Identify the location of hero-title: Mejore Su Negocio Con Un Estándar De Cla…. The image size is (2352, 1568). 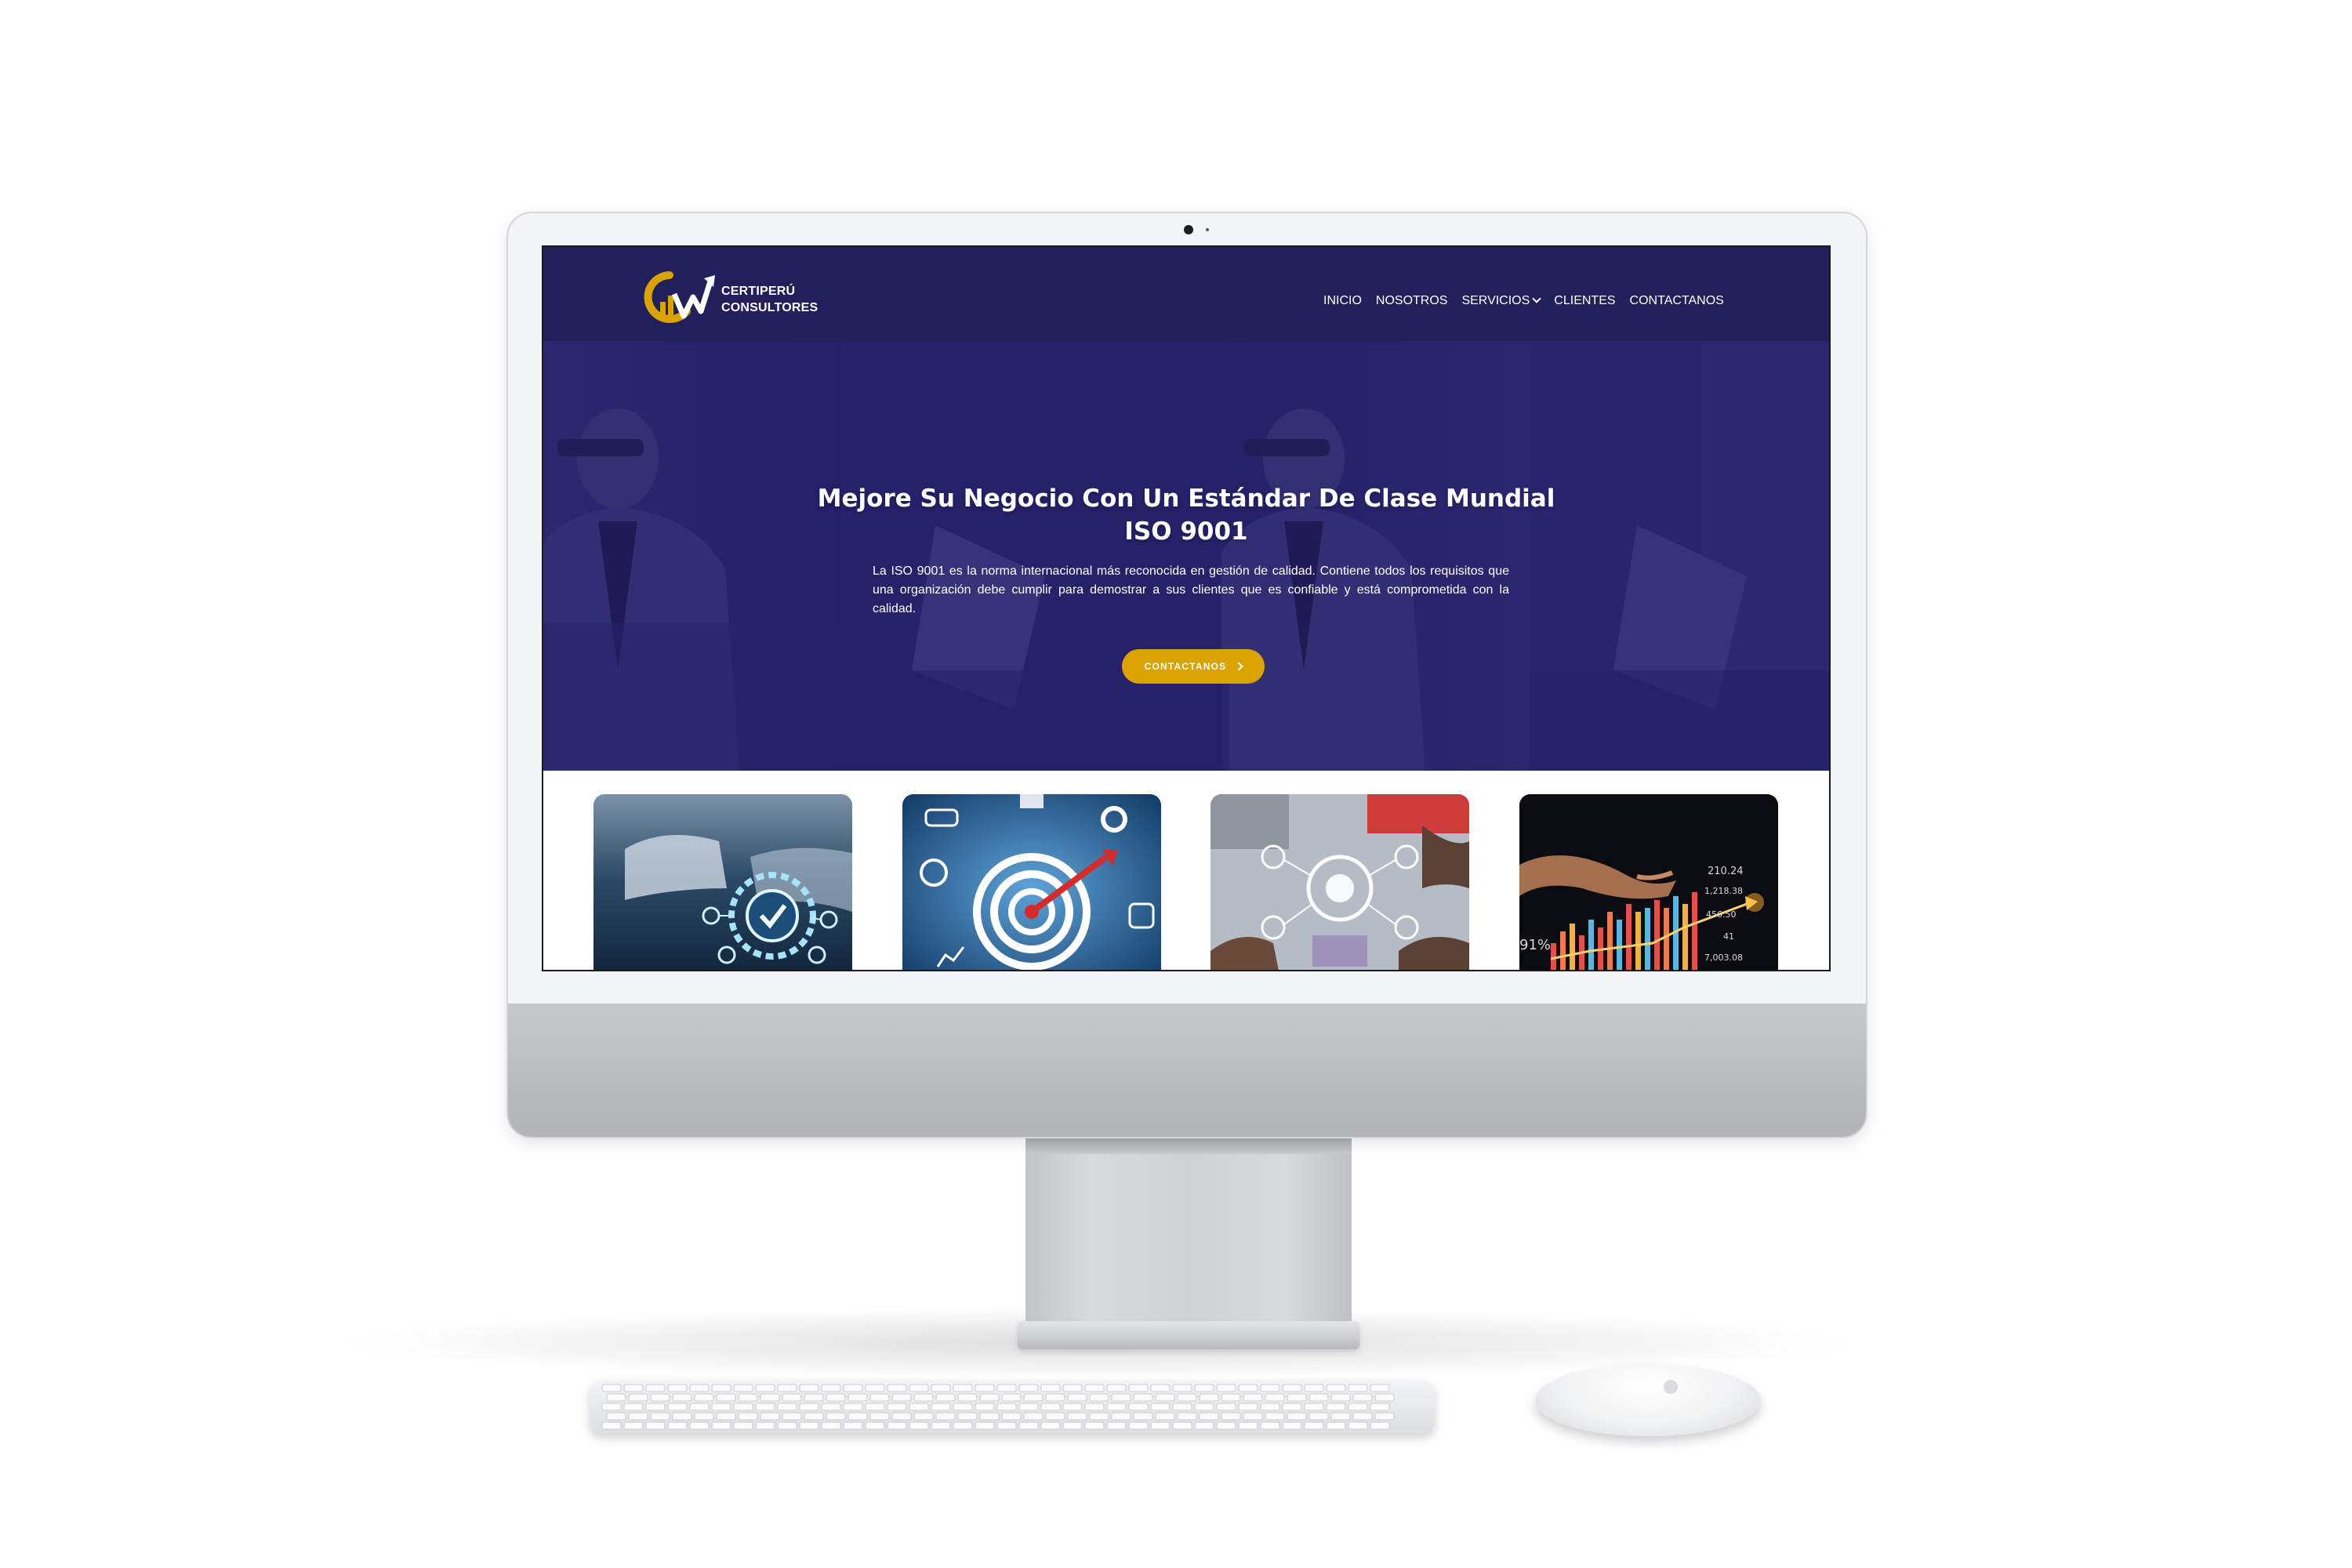
(1186, 515).